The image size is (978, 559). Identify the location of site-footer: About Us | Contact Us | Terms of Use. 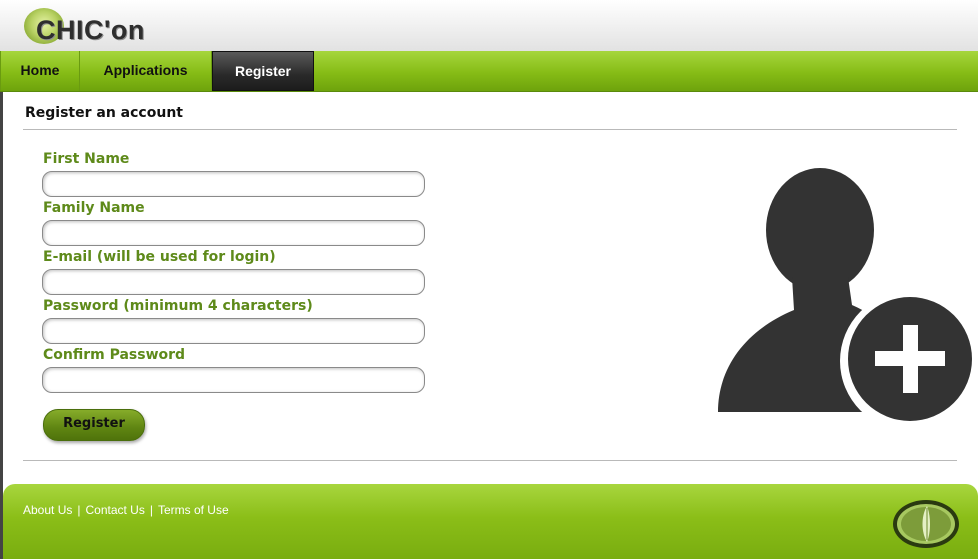
(490, 521).